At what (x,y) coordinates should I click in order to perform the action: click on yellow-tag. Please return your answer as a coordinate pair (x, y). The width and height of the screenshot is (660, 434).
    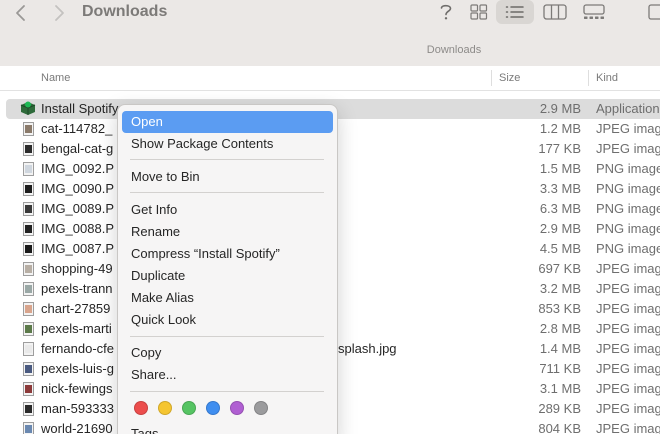
    Looking at the image, I should click on (165, 408).